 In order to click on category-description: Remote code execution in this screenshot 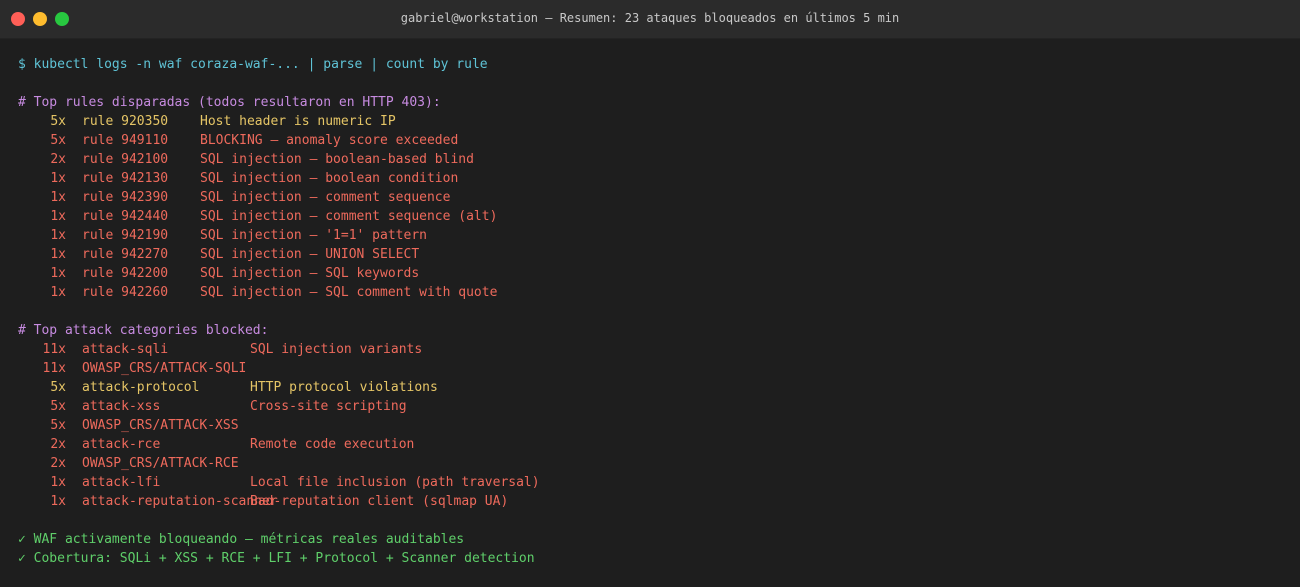, I will do `click(332, 444)`.